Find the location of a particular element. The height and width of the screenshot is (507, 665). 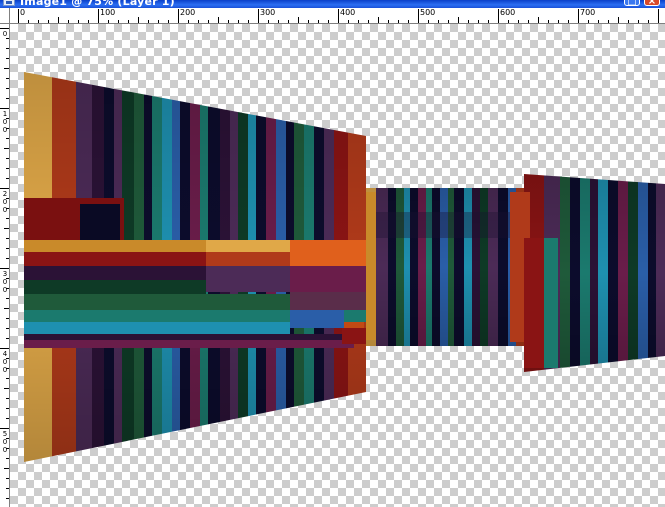

horizontal-band-hot is located at coordinates (328, 253).